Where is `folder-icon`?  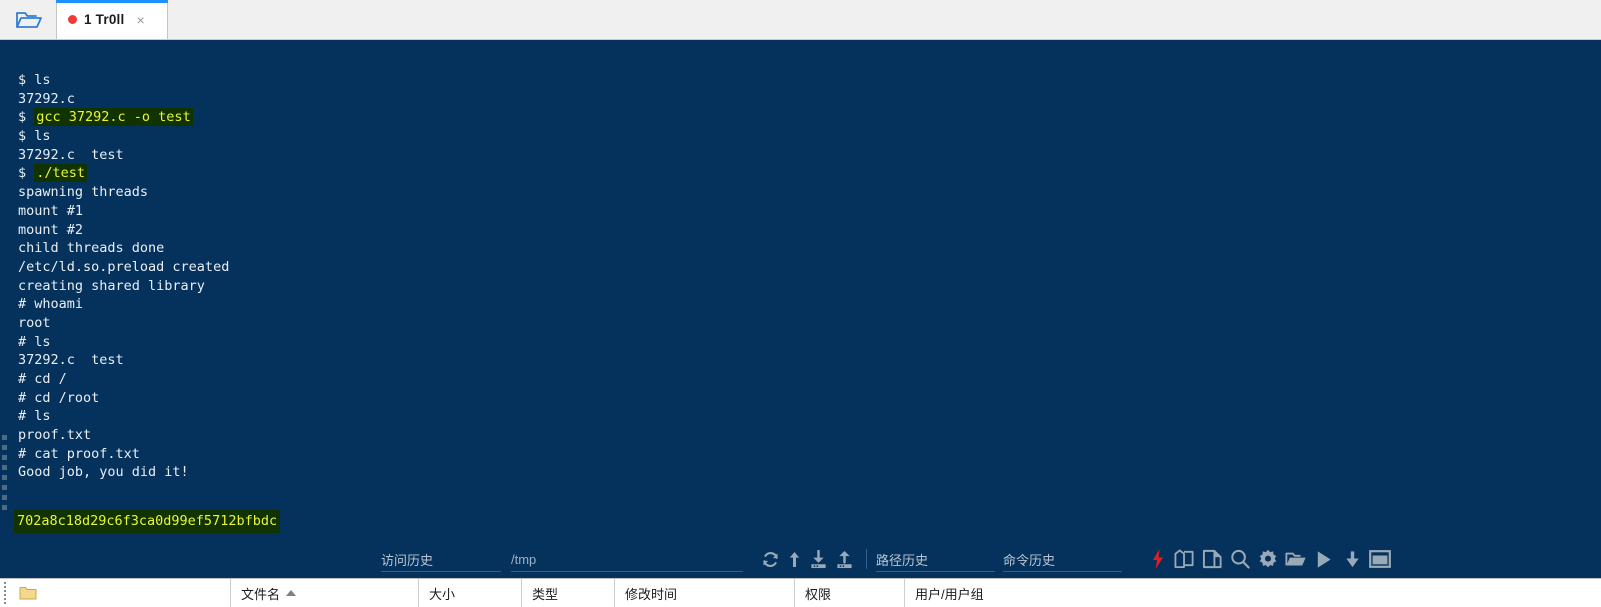 folder-icon is located at coordinates (28, 593).